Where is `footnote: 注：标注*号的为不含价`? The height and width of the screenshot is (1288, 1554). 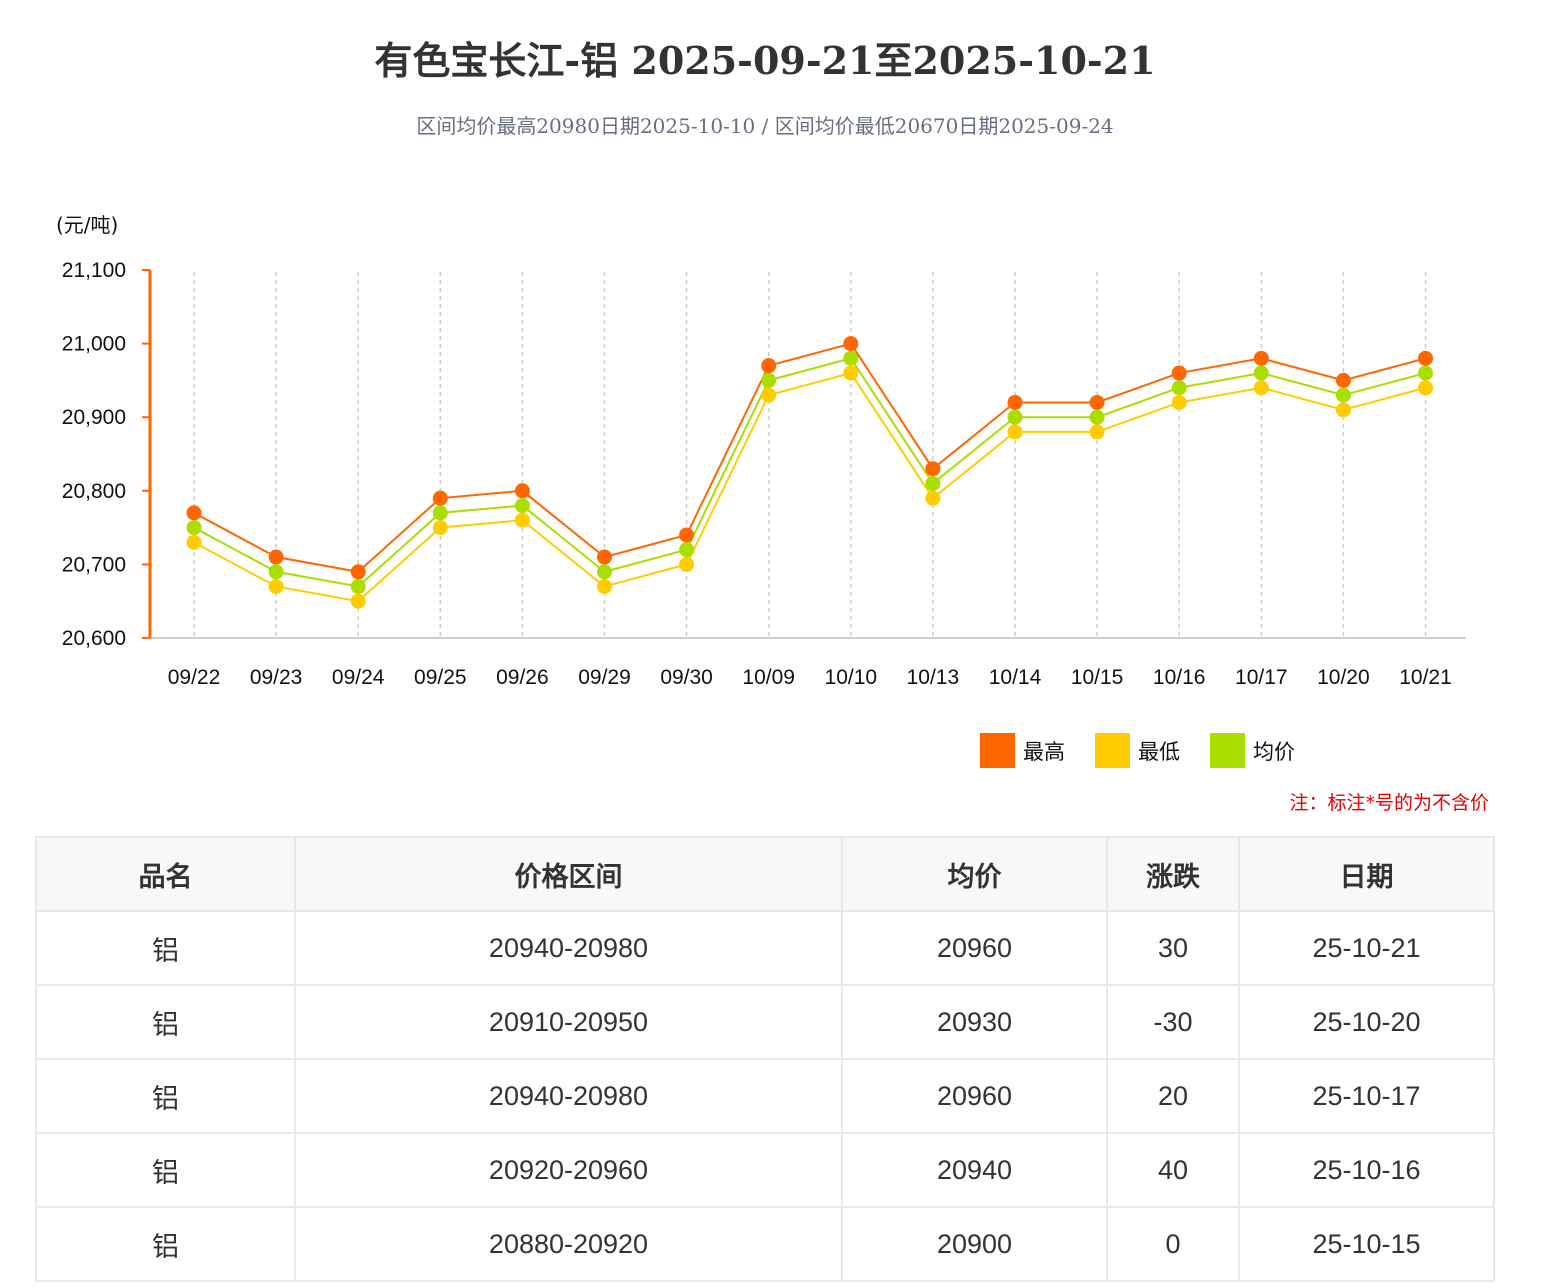 footnote: 注：标注*号的为不含价 is located at coordinates (1389, 803).